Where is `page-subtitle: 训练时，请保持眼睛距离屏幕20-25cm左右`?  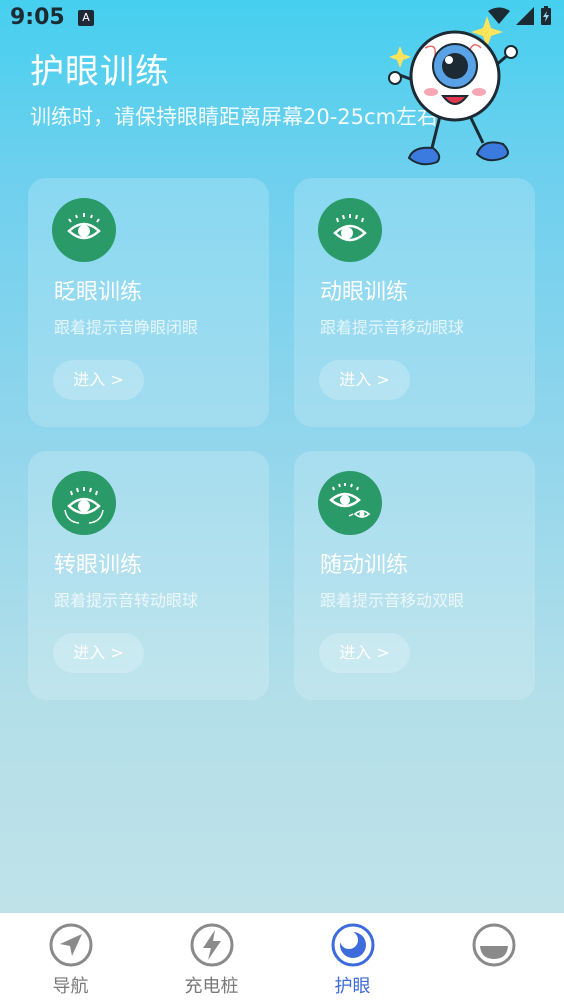 page-subtitle: 训练时，请保持眼睛距离屏幕20-25cm左右 is located at coordinates (234, 117).